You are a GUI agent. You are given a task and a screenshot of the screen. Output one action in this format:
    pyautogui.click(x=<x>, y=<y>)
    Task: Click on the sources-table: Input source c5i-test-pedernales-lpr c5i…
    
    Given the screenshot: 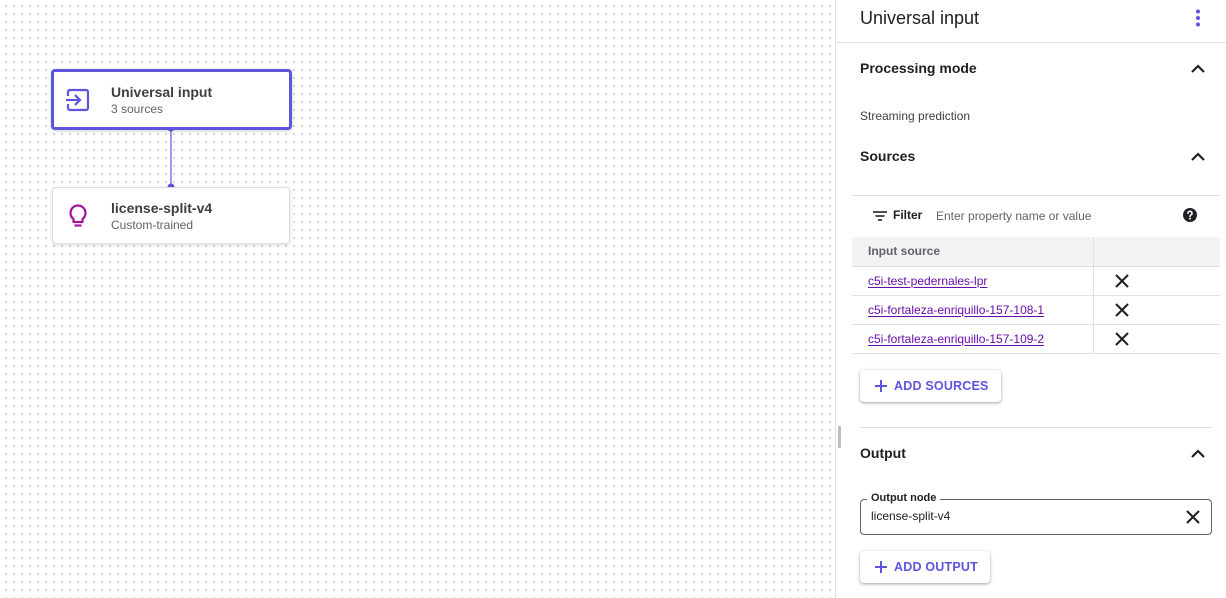 What is the action you would take?
    pyautogui.click(x=1036, y=295)
    